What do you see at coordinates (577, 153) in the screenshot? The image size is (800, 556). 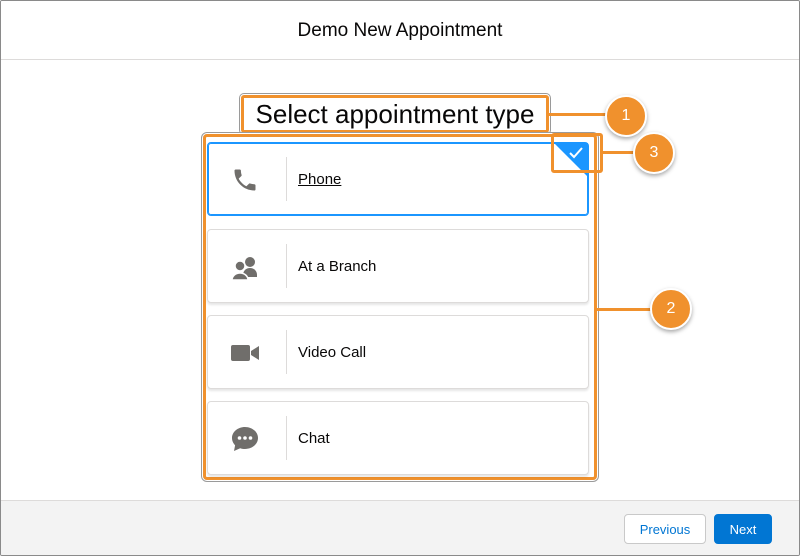 I see `checkmark-highlight` at bounding box center [577, 153].